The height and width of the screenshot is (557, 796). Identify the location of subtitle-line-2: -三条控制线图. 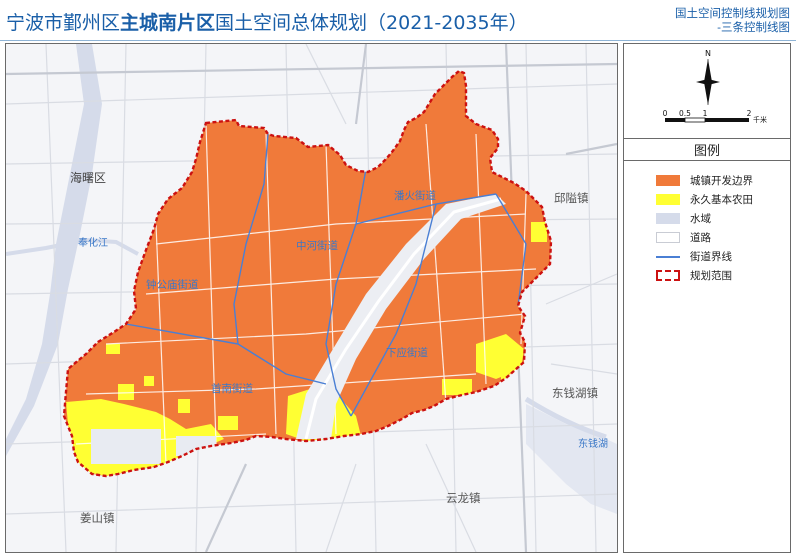
(753, 27).